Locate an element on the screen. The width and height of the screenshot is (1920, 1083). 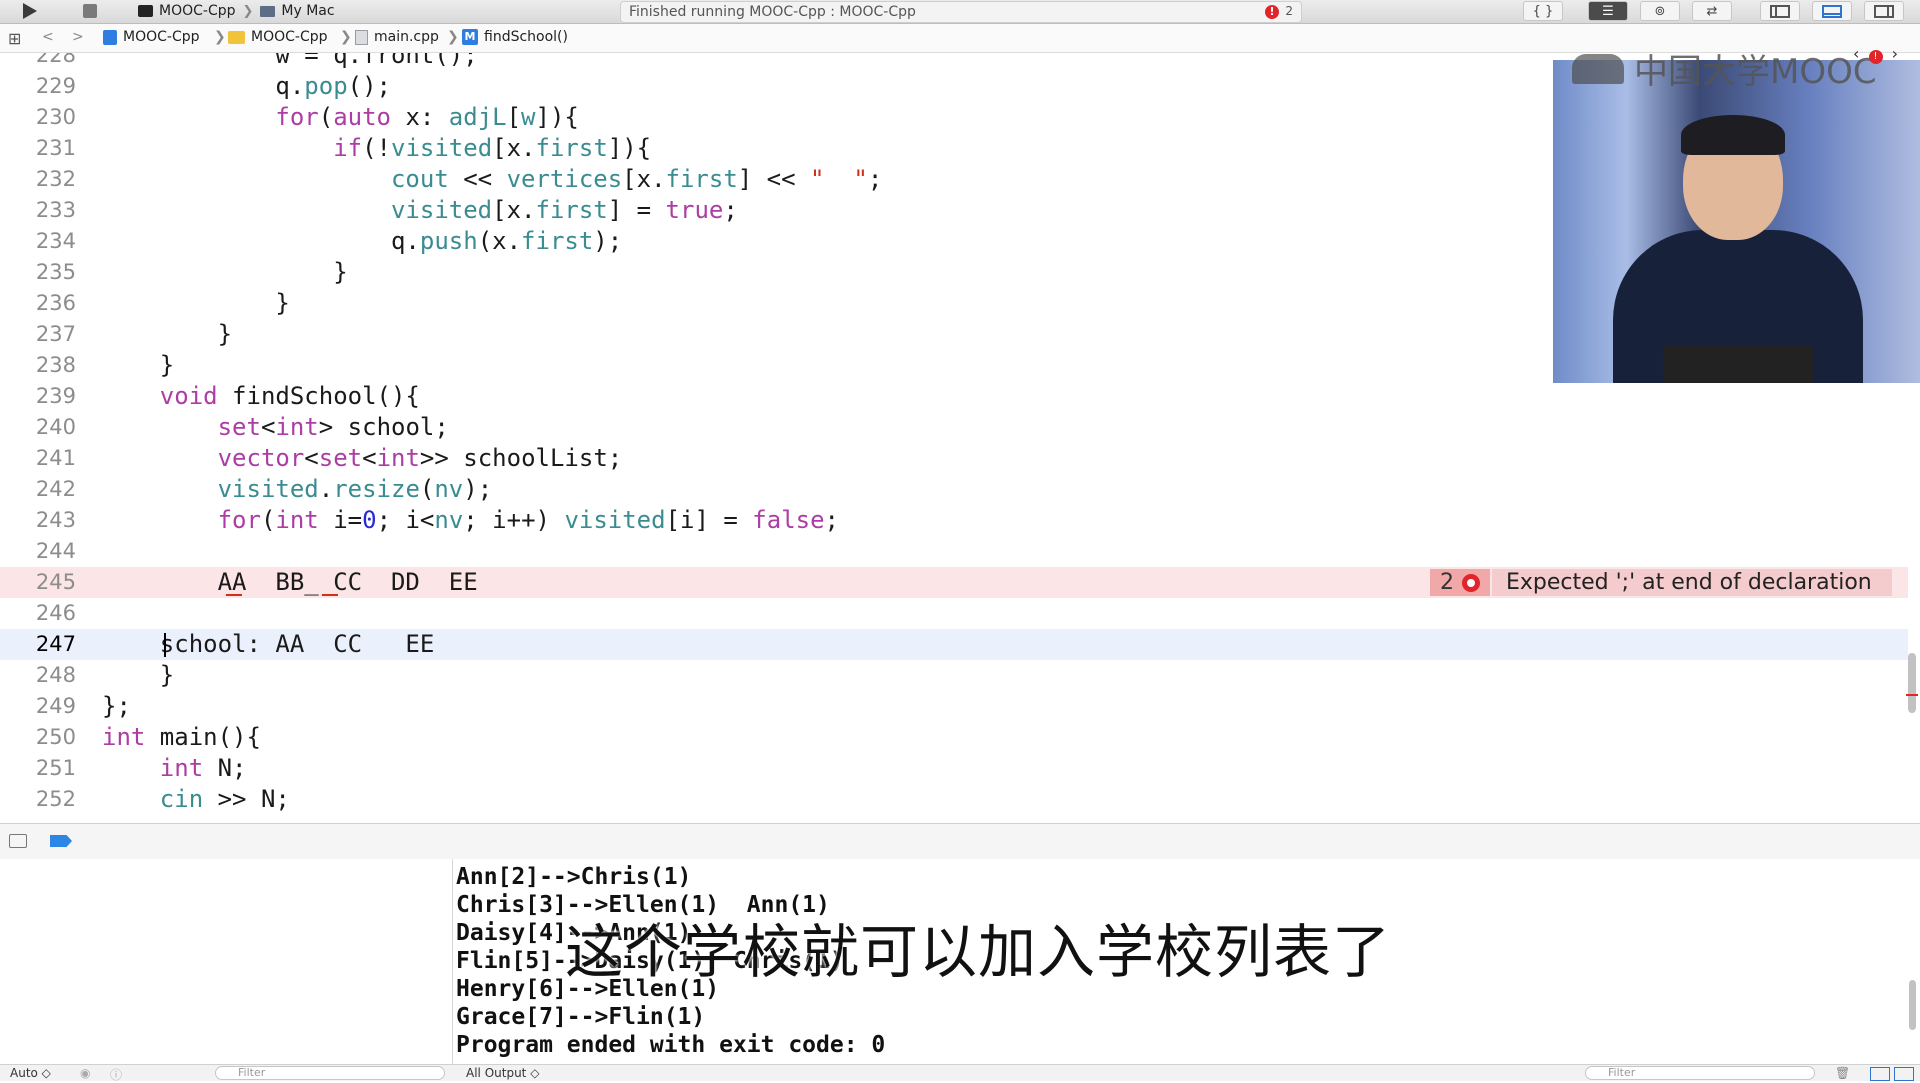
related-items-icon: ⊞ is located at coordinates (14, 38).